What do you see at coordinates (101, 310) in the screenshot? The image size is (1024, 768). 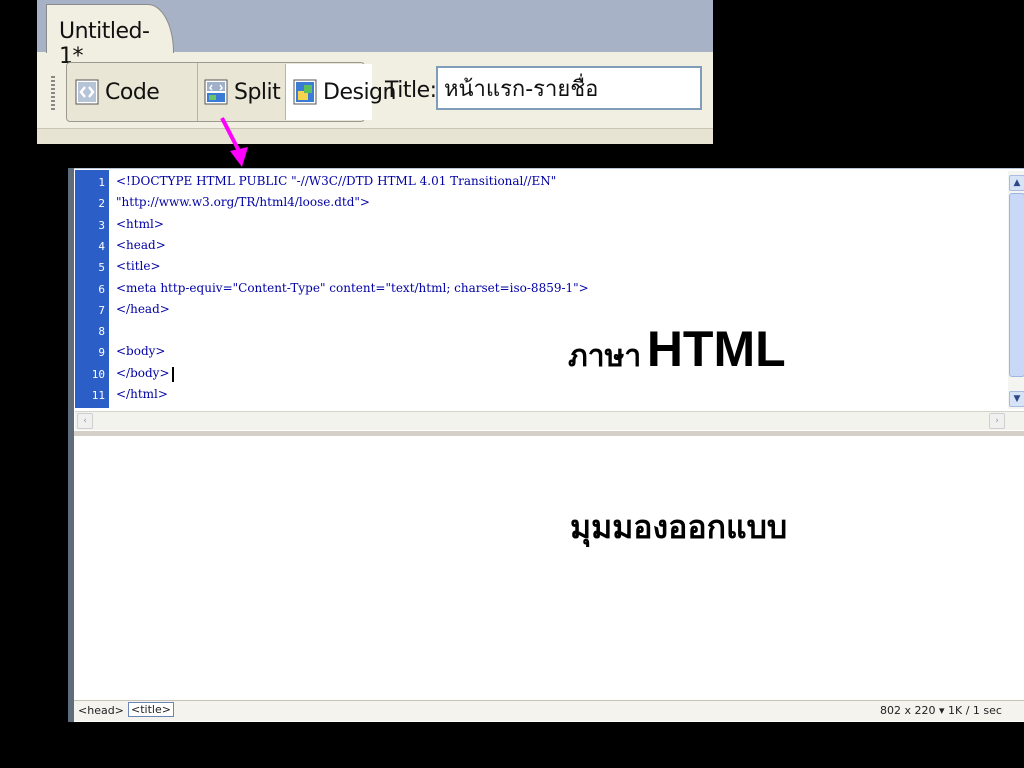 I see `line-number: 7` at bounding box center [101, 310].